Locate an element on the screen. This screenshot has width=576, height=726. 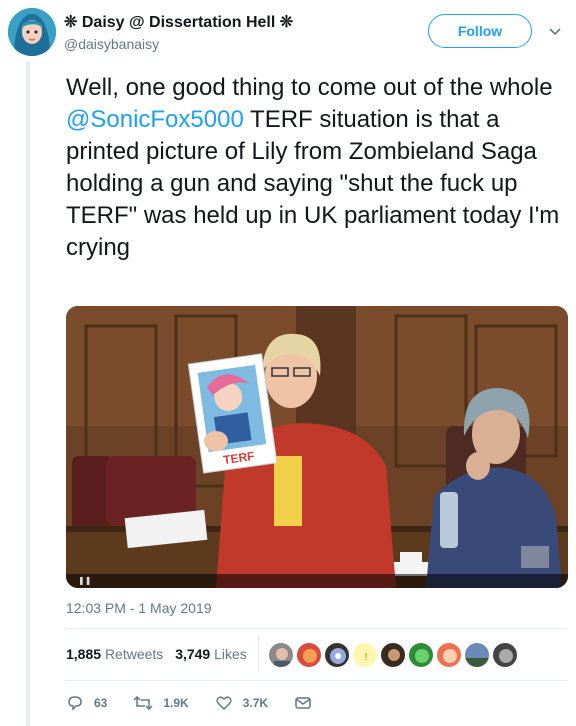
tweet-actions: 63 1.9K 3.7K is located at coordinates (207, 703).